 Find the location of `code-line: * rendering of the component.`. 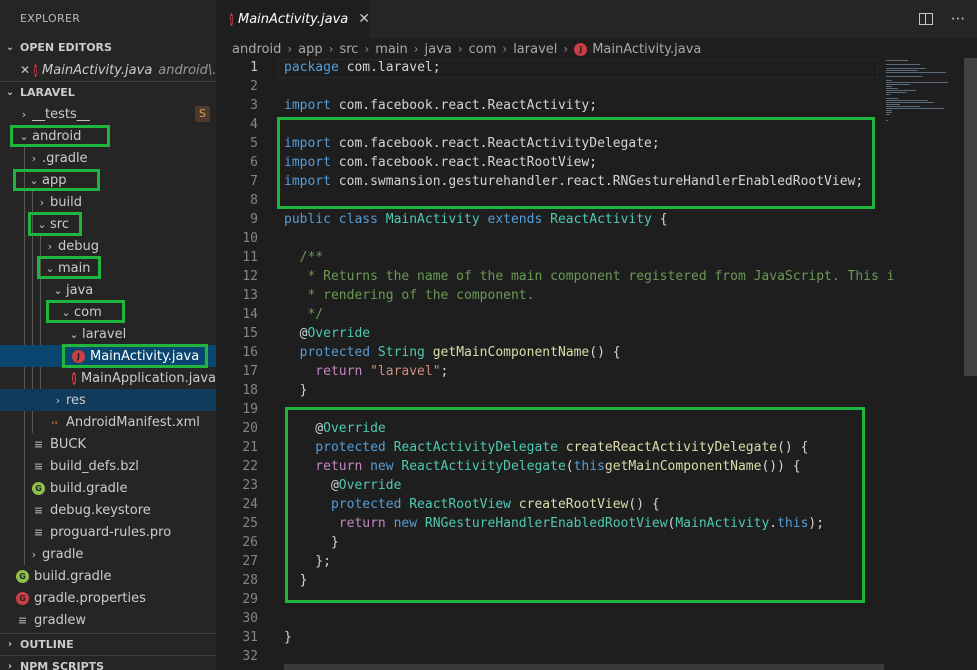

code-line: * rendering of the component. is located at coordinates (409, 295).